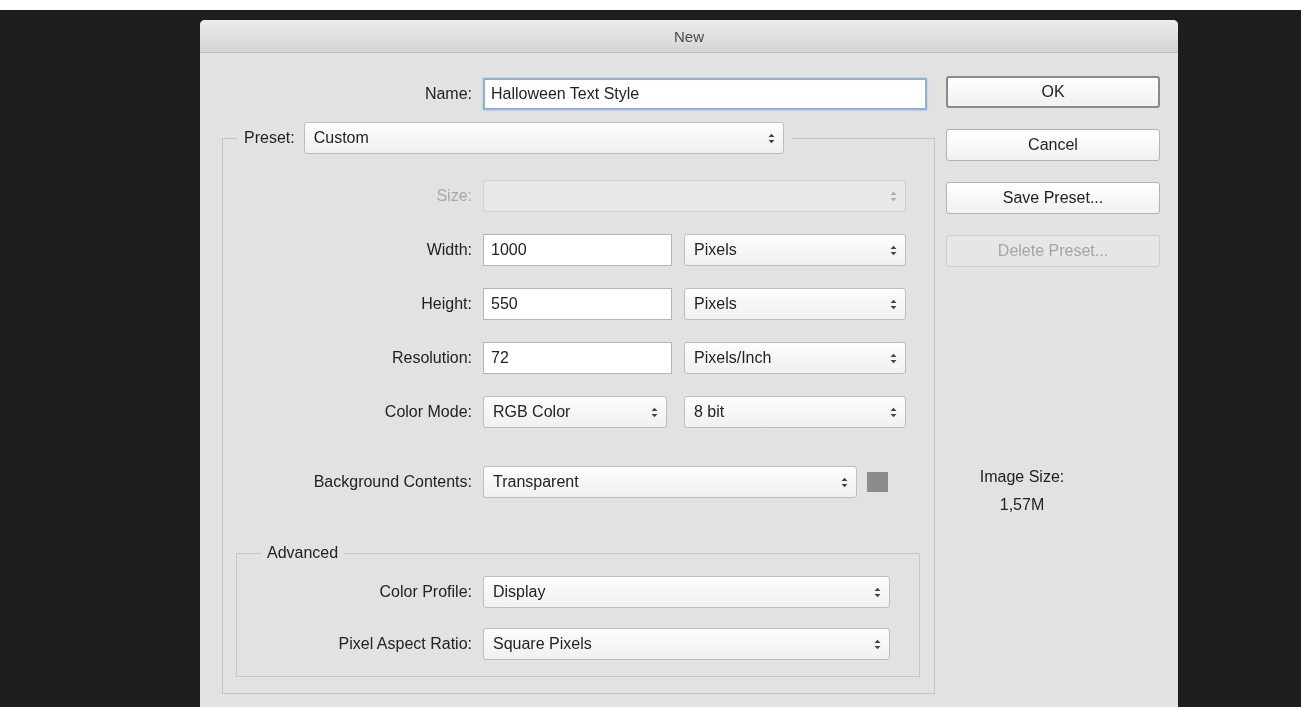 Image resolution: width=1301 pixels, height=707 pixels. I want to click on dropdown: Square Pixels, so click(686, 644).